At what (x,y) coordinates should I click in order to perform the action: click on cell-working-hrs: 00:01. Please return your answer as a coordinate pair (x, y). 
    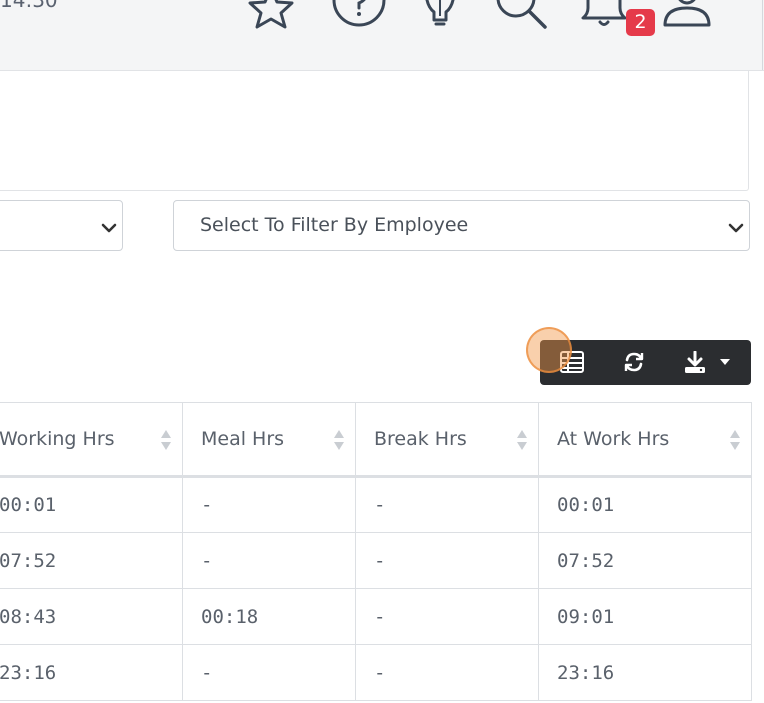
    Looking at the image, I should click on (91, 504).